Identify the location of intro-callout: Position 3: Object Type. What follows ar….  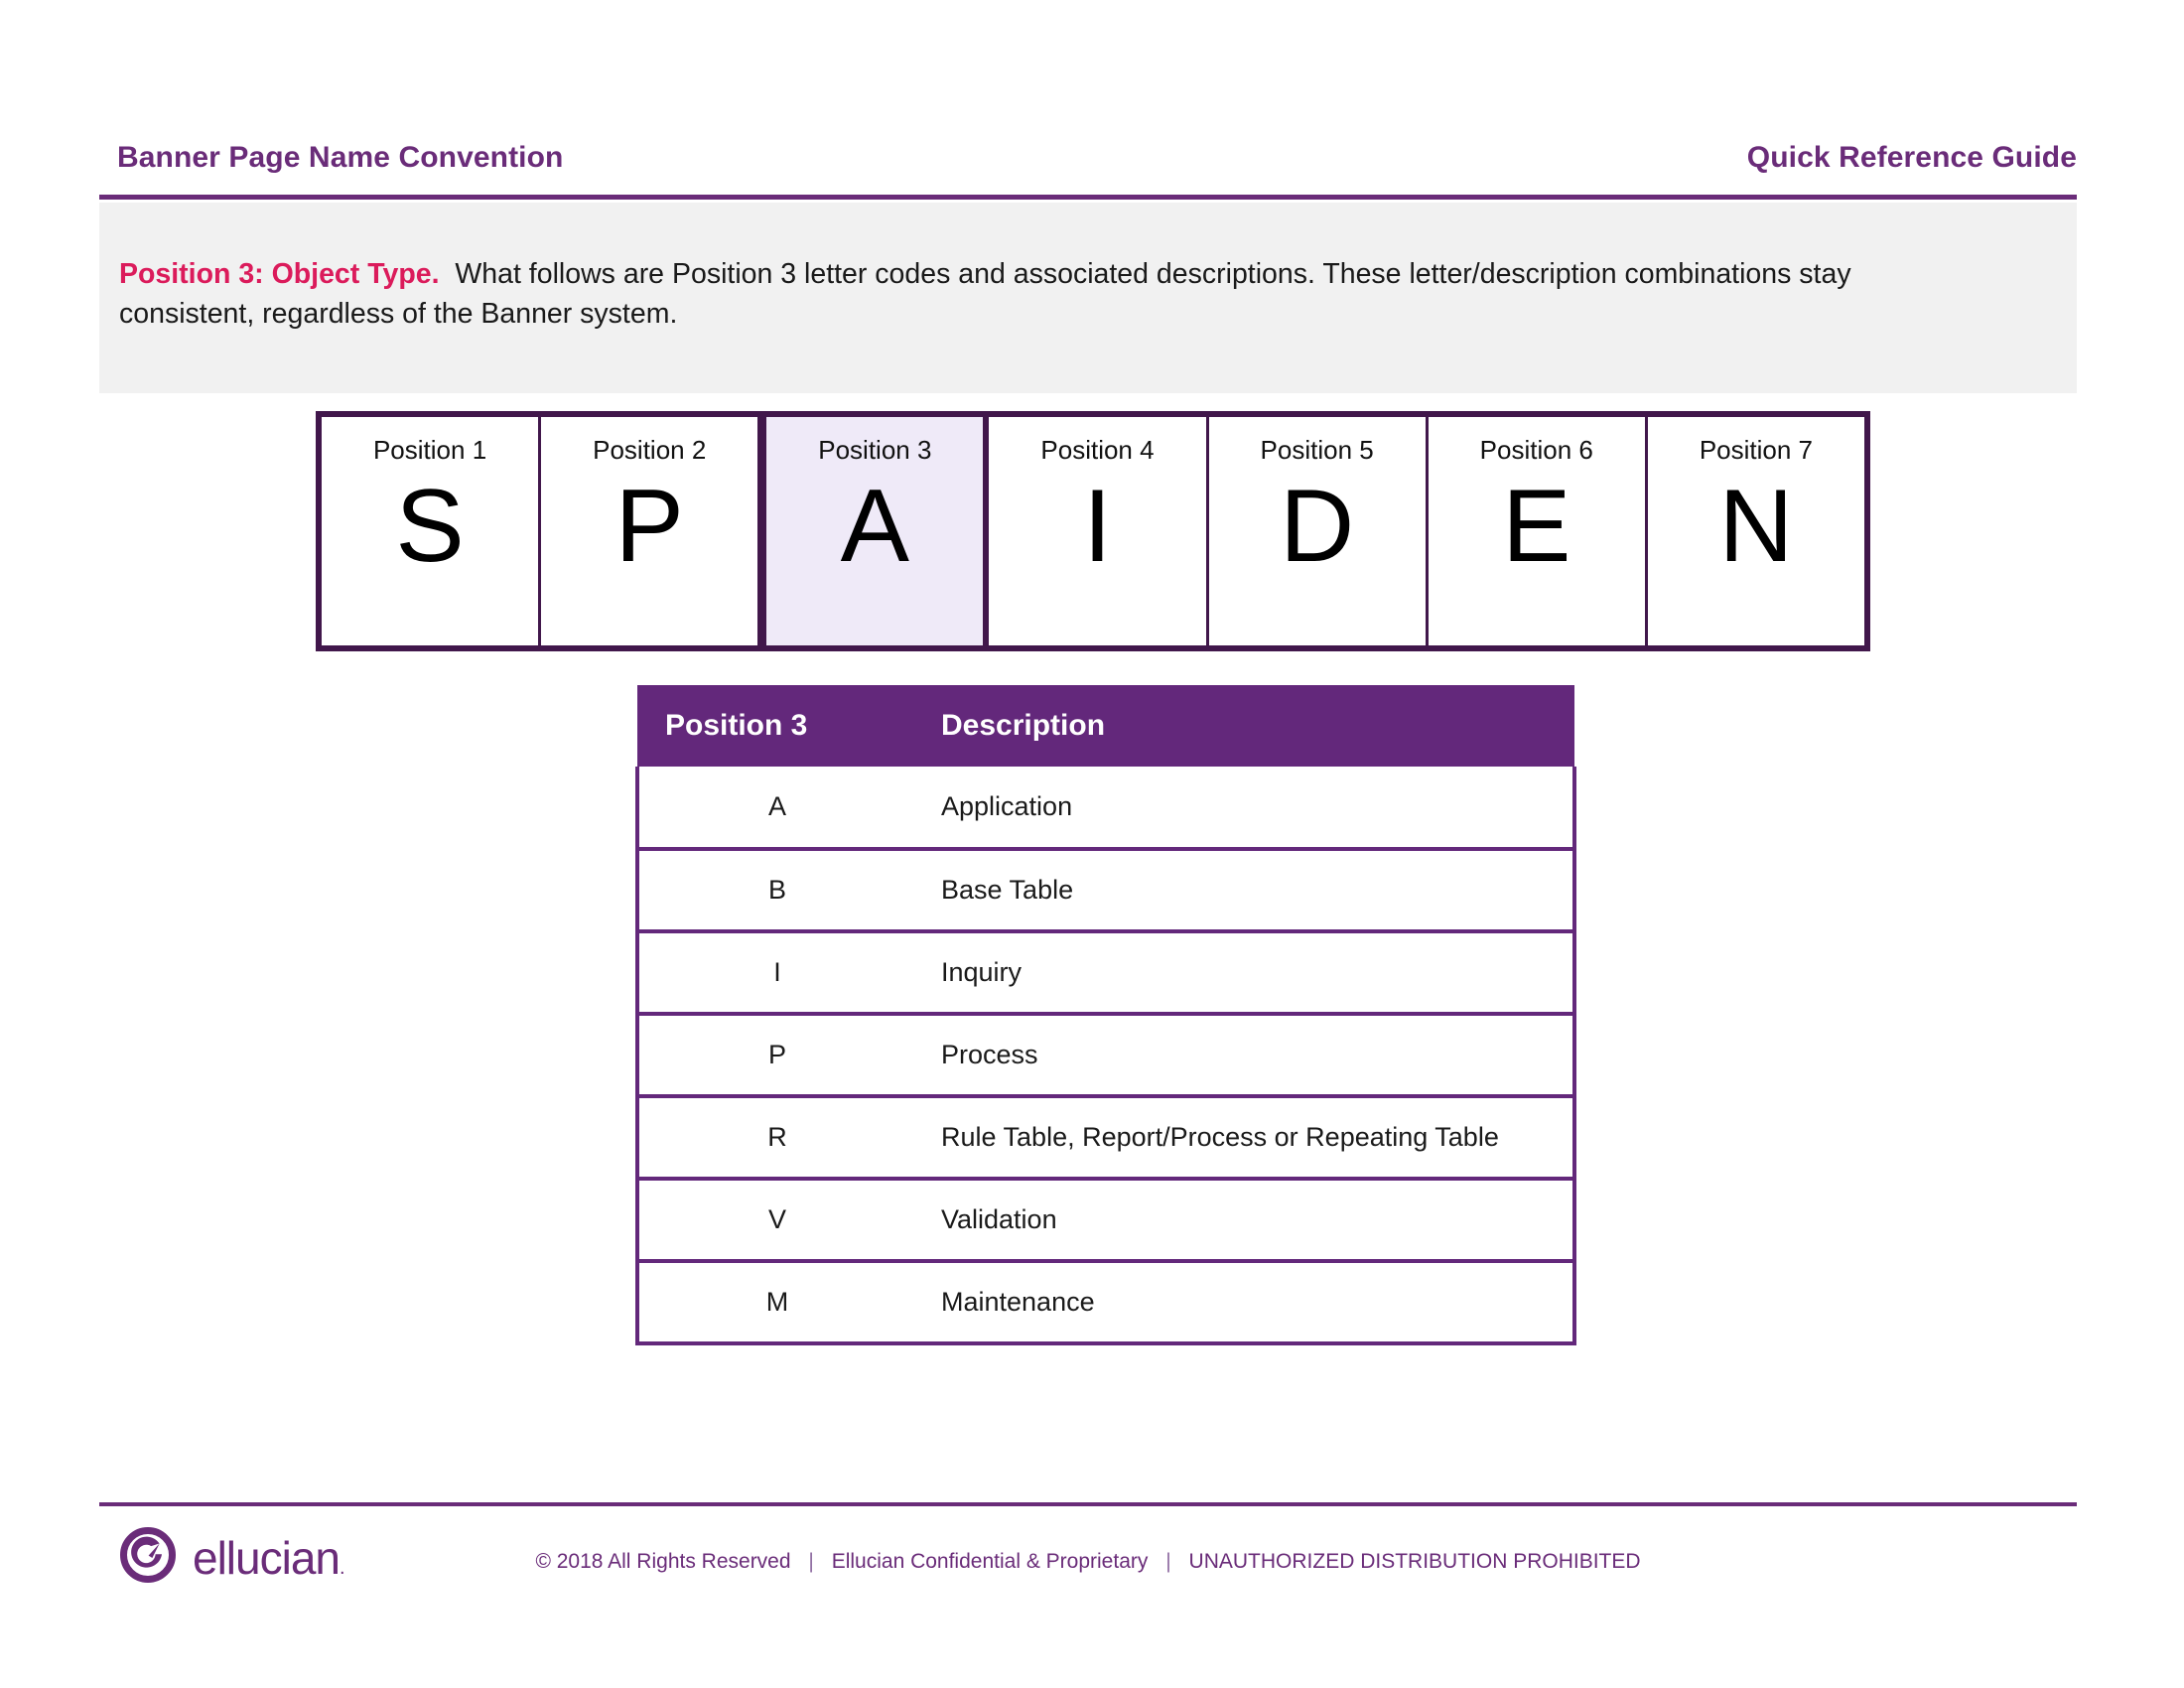
(1088, 298).